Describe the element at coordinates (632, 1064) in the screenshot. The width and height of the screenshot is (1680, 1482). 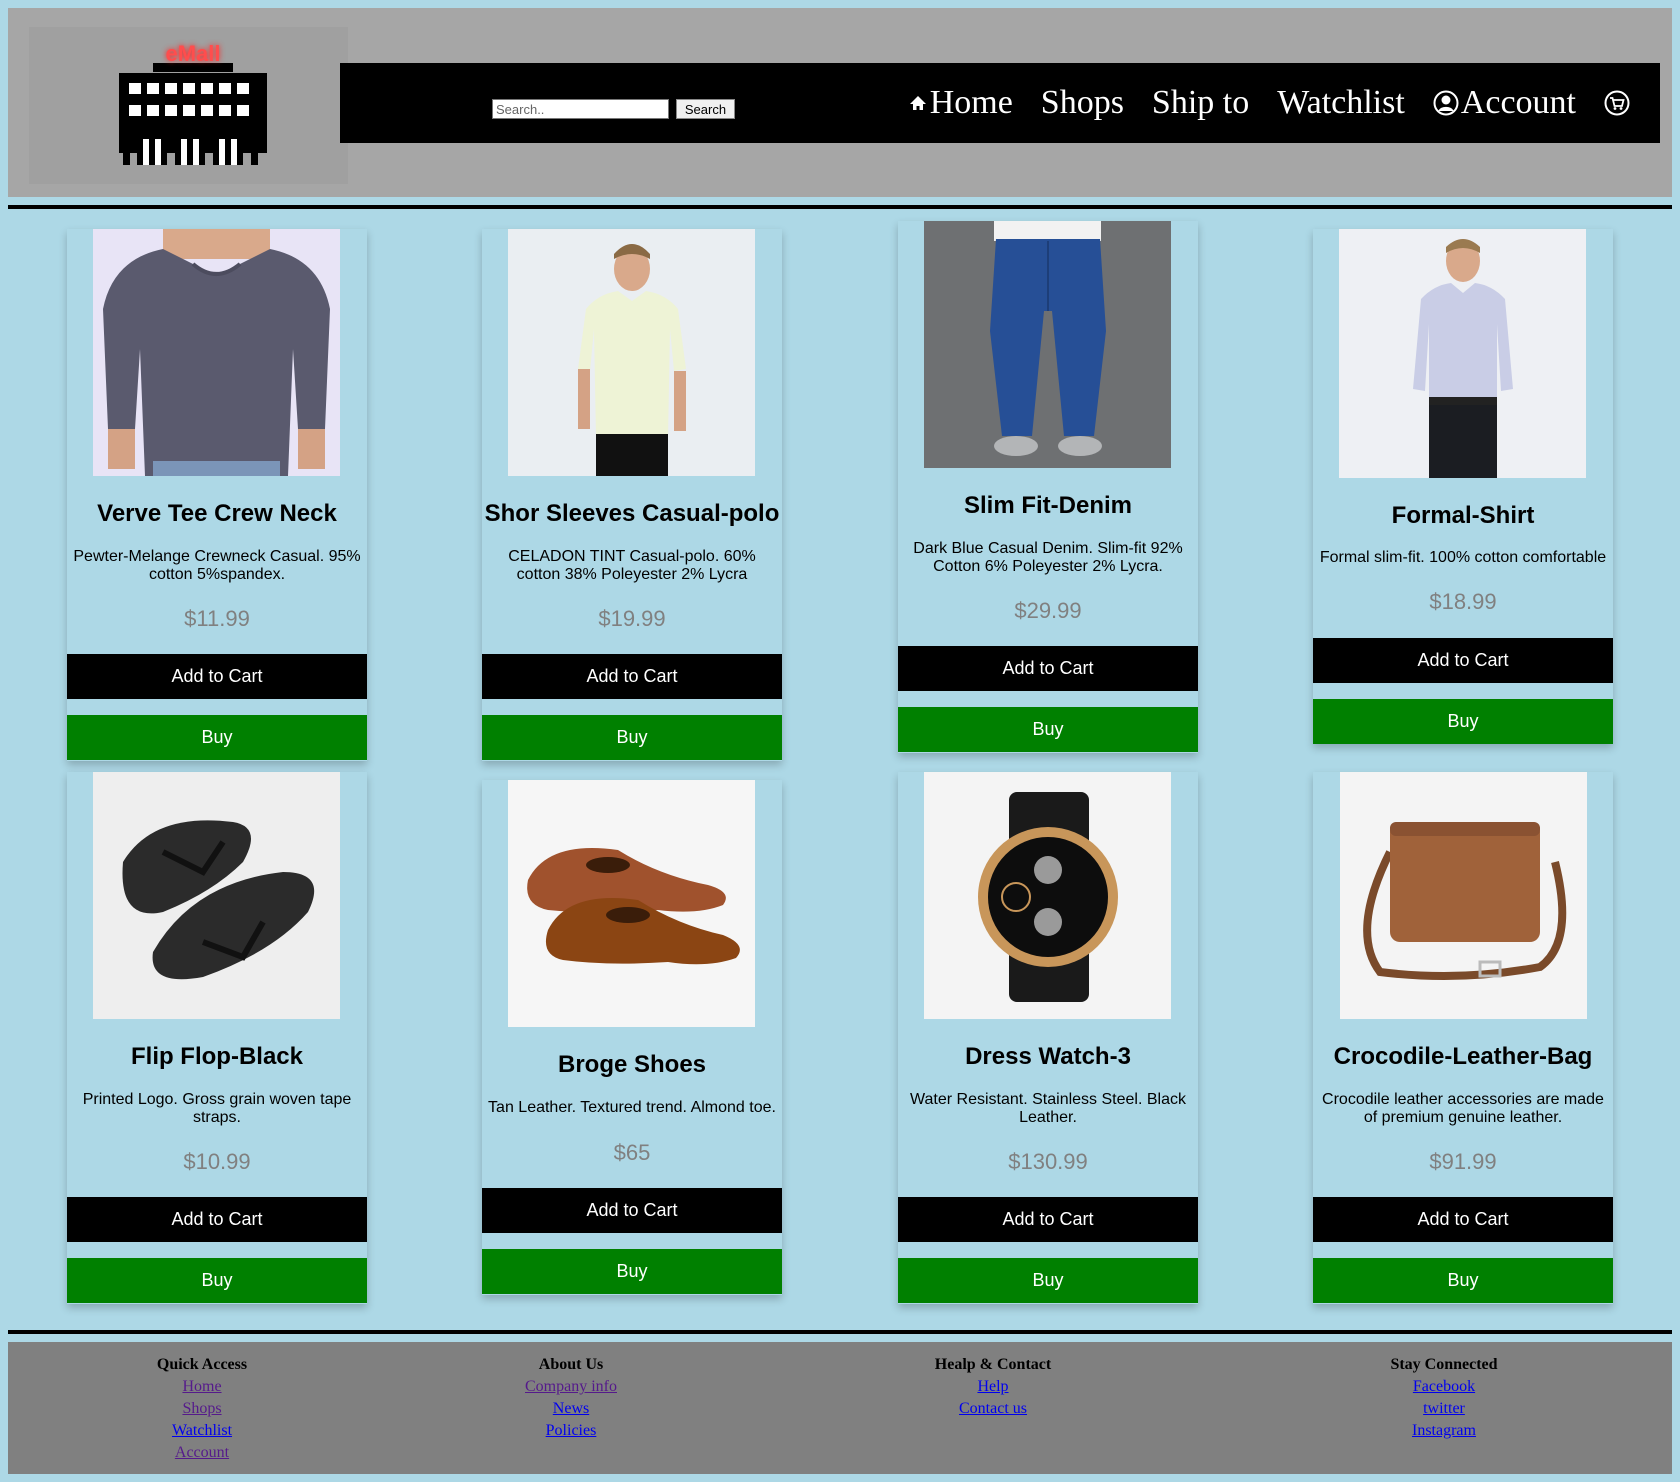
I see `product-title: Broge Shoes` at that location.